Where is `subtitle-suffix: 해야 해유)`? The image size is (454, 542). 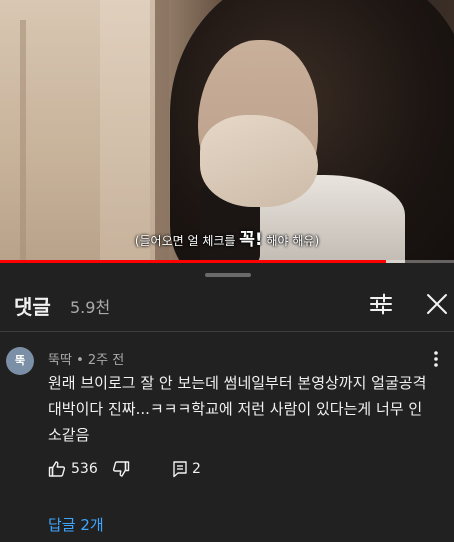
subtitle-suffix: 해야 해유) is located at coordinates (291, 241).